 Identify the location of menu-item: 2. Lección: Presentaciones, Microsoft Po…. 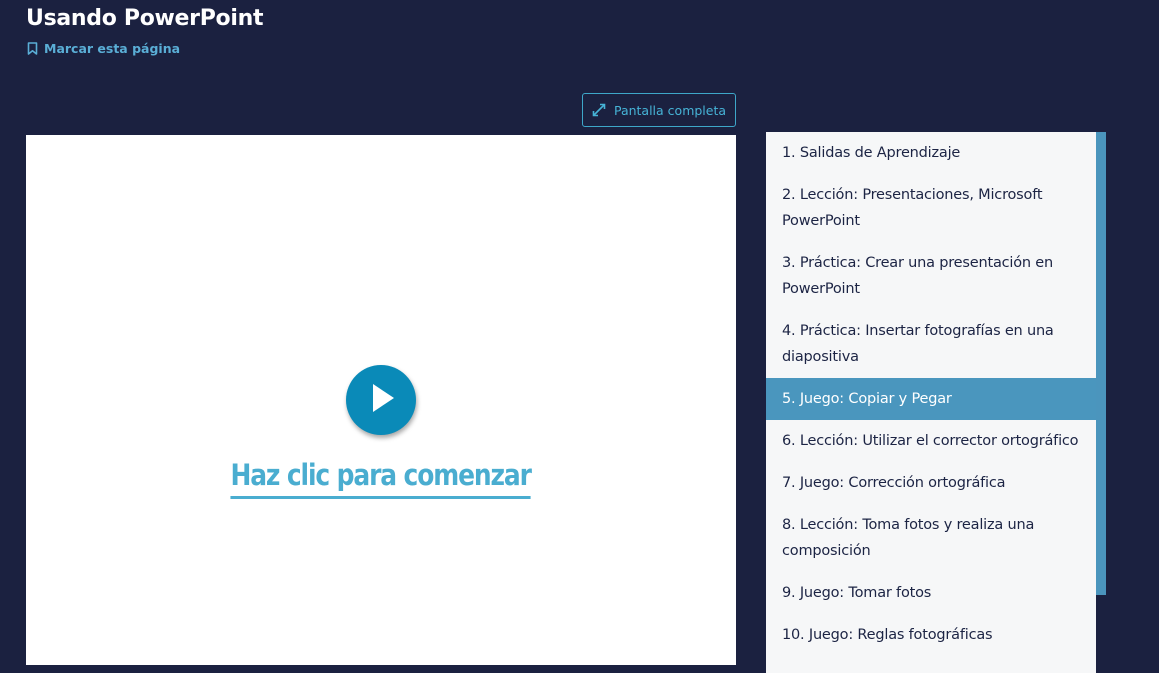
(931, 208).